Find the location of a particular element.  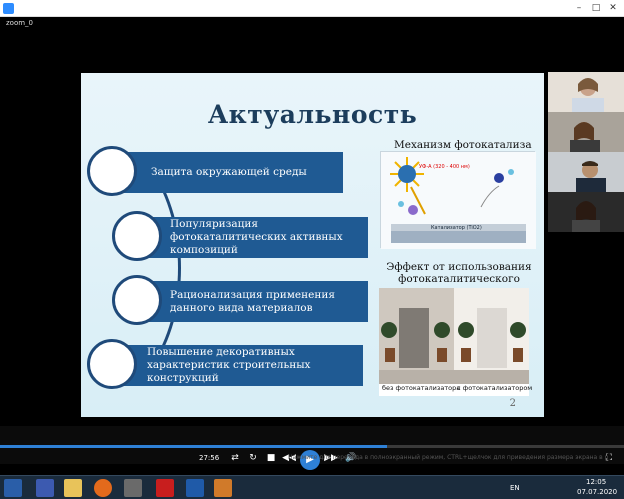

participant-thumbnails is located at coordinates (586, 156).